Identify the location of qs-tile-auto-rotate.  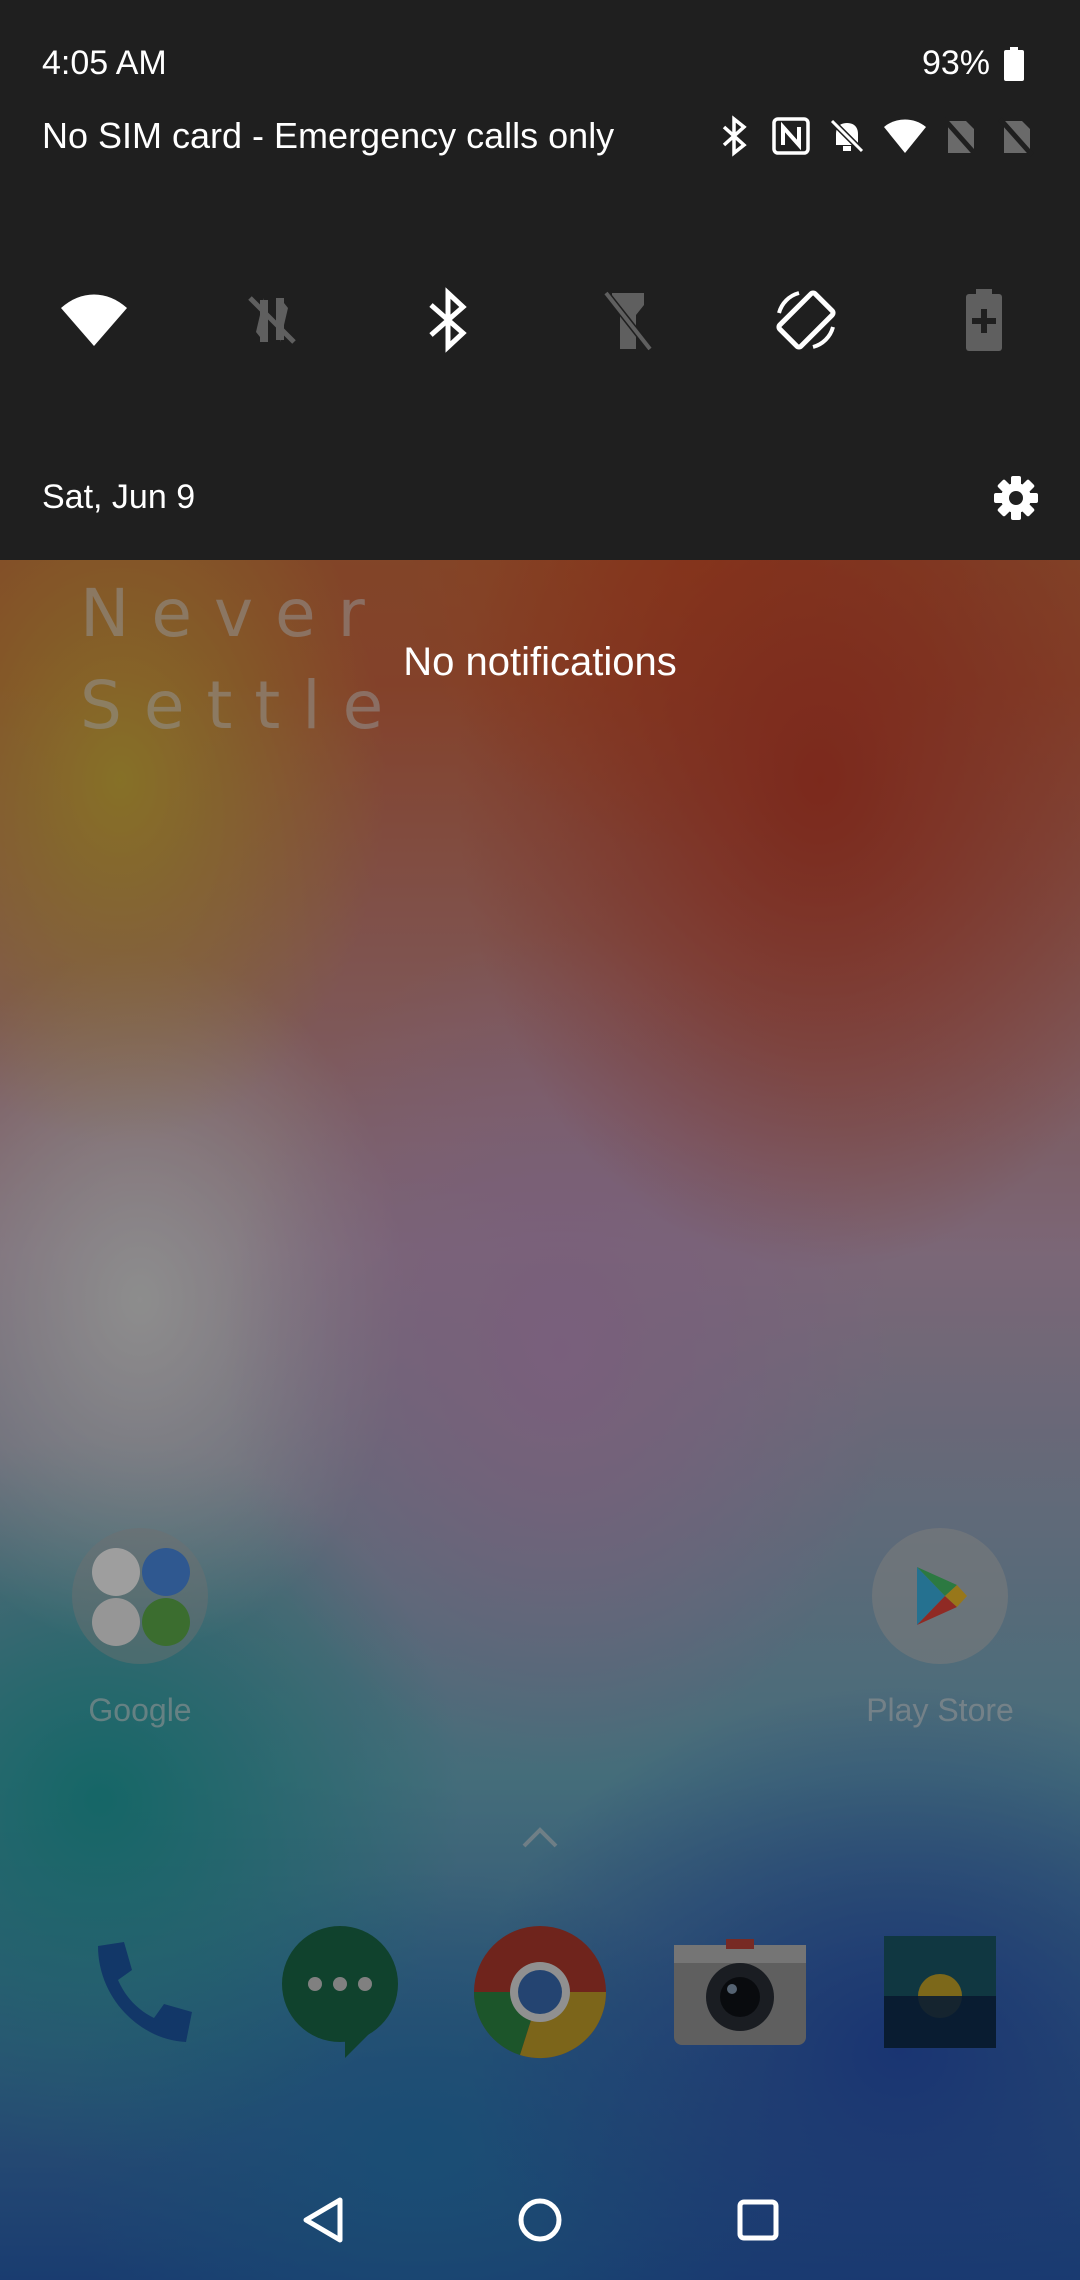
(806, 320).